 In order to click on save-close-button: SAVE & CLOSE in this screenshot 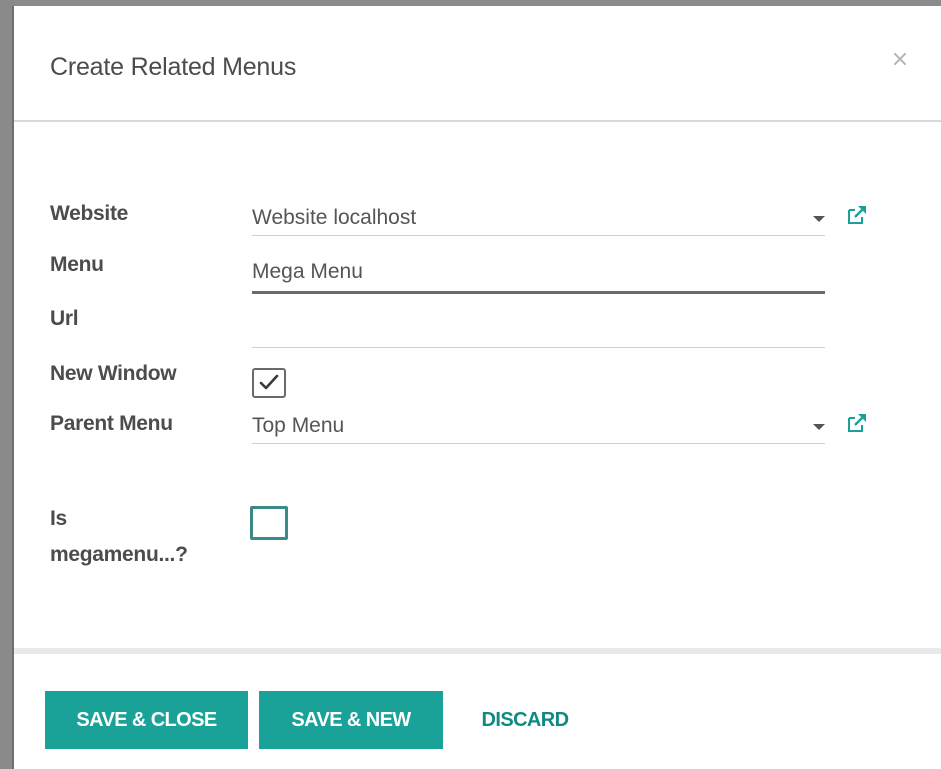, I will do `click(146, 720)`.